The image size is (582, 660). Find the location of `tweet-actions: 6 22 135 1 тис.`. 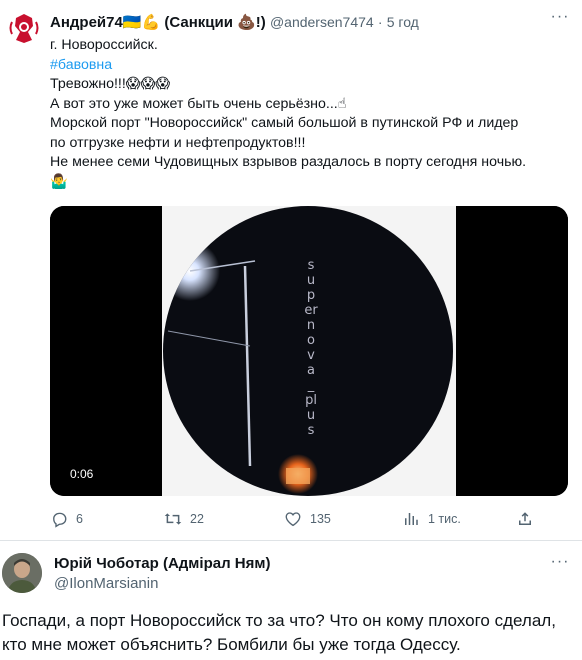

tweet-actions: 6 22 135 1 тис. is located at coordinates (310, 521).